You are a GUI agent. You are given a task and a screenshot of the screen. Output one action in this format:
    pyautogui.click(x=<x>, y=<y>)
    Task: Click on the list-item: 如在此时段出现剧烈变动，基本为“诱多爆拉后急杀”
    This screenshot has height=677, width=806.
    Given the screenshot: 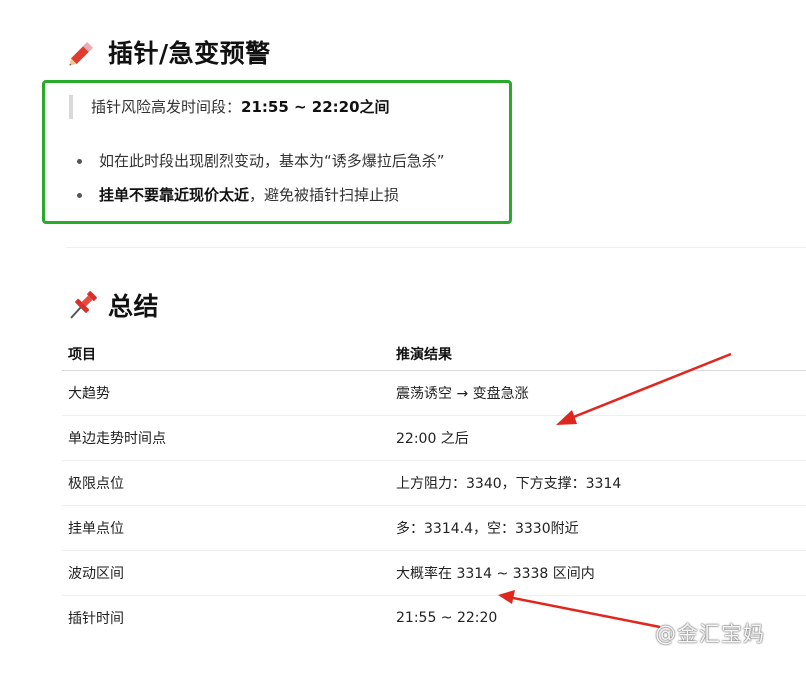 What is the action you would take?
    pyautogui.click(x=261, y=161)
    